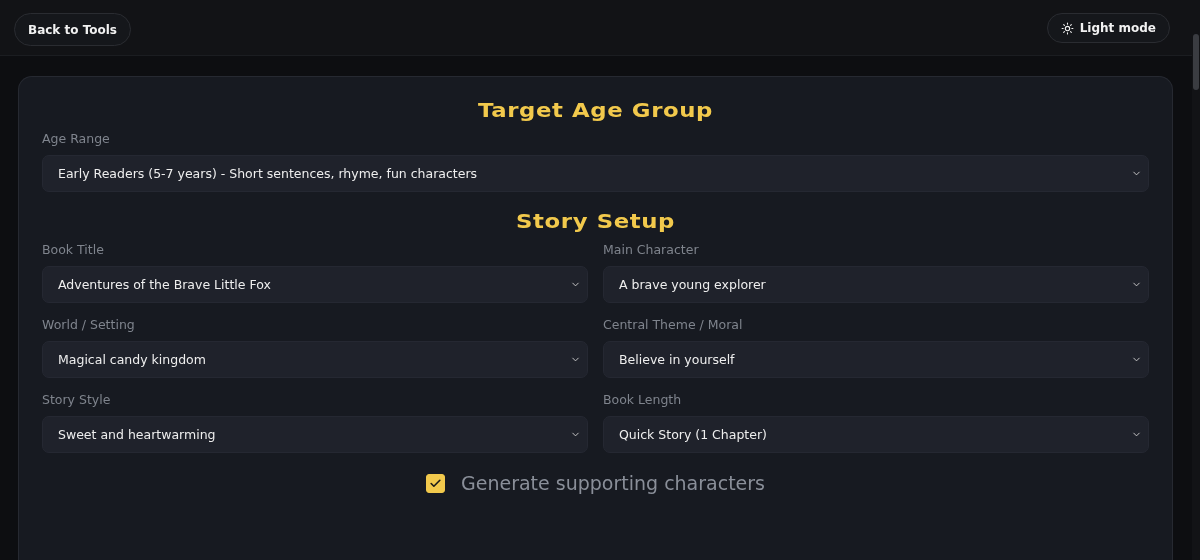 Image resolution: width=1200 pixels, height=560 pixels. What do you see at coordinates (595, 110) in the screenshot?
I see `section-title: Target Age Group` at bounding box center [595, 110].